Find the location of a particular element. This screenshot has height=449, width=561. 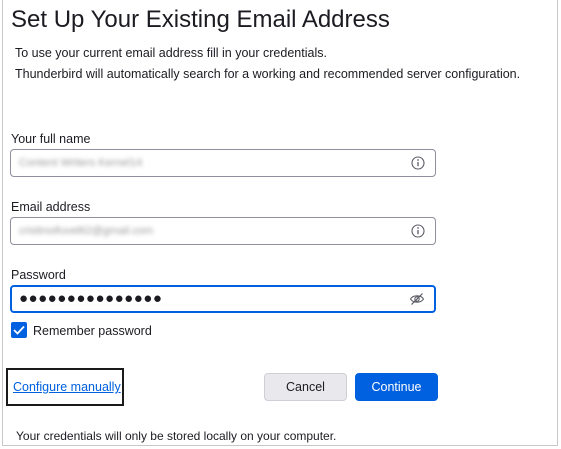

full-name-label: Your full name is located at coordinates (51, 139).